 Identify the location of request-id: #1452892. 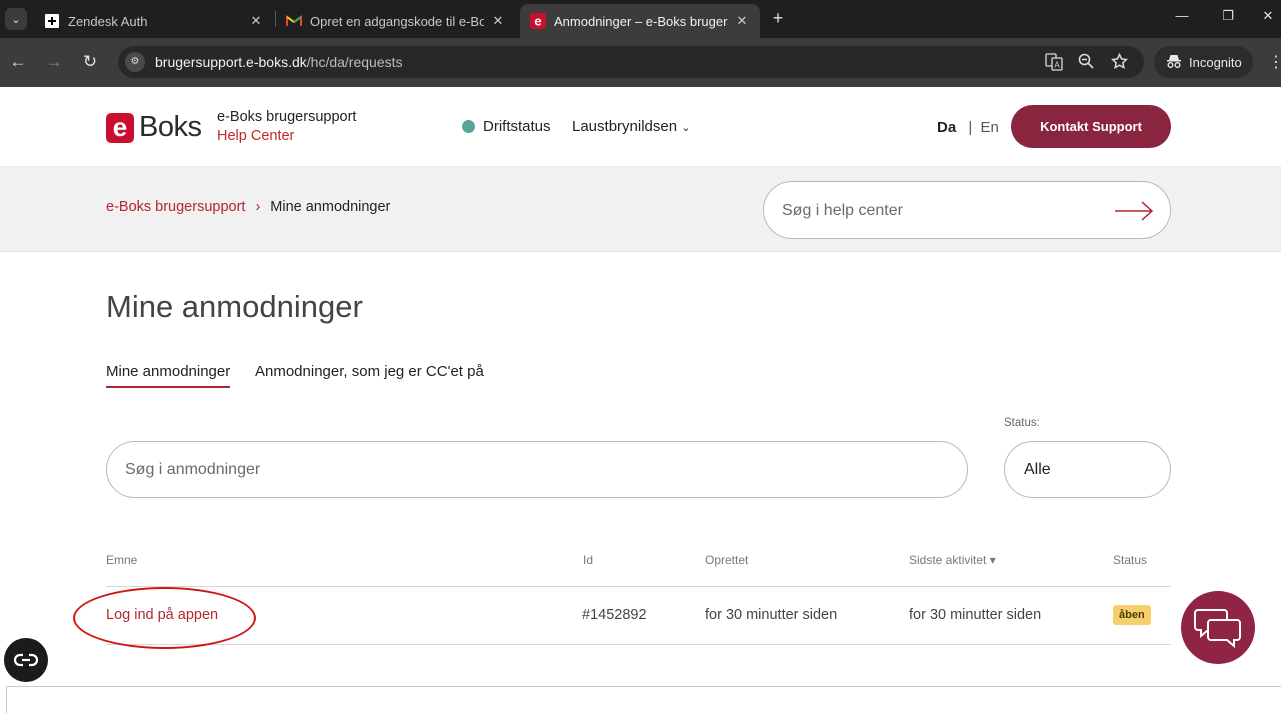
(614, 615).